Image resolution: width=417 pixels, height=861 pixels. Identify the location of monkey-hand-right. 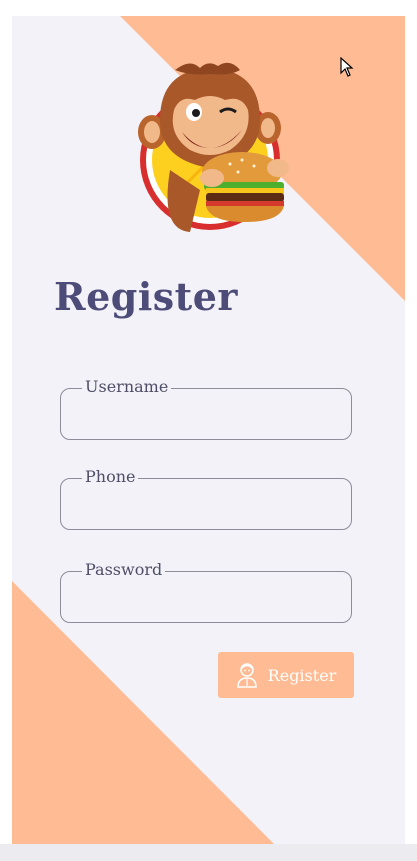
(278, 168).